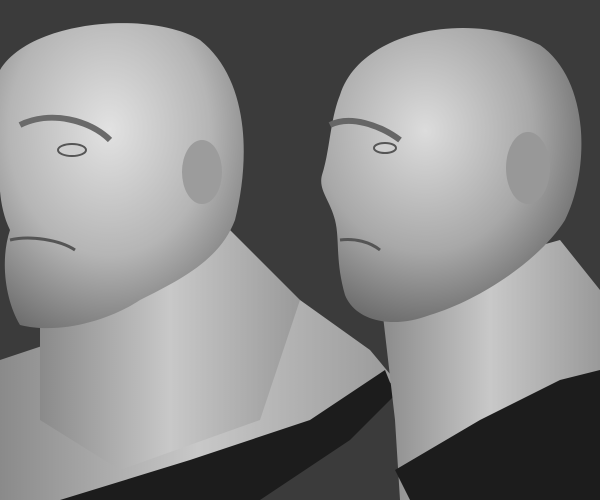  Describe the element at coordinates (202, 172) in the screenshot. I see `bust-left-ear` at that location.